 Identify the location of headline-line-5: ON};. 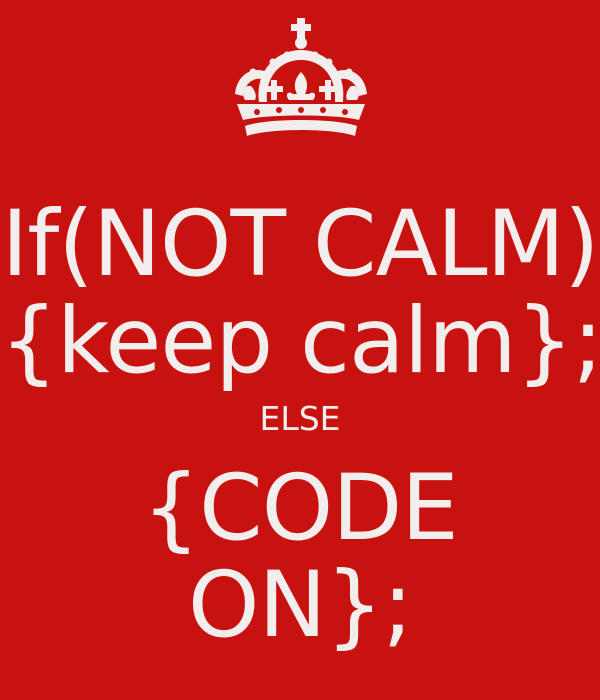
(300, 605).